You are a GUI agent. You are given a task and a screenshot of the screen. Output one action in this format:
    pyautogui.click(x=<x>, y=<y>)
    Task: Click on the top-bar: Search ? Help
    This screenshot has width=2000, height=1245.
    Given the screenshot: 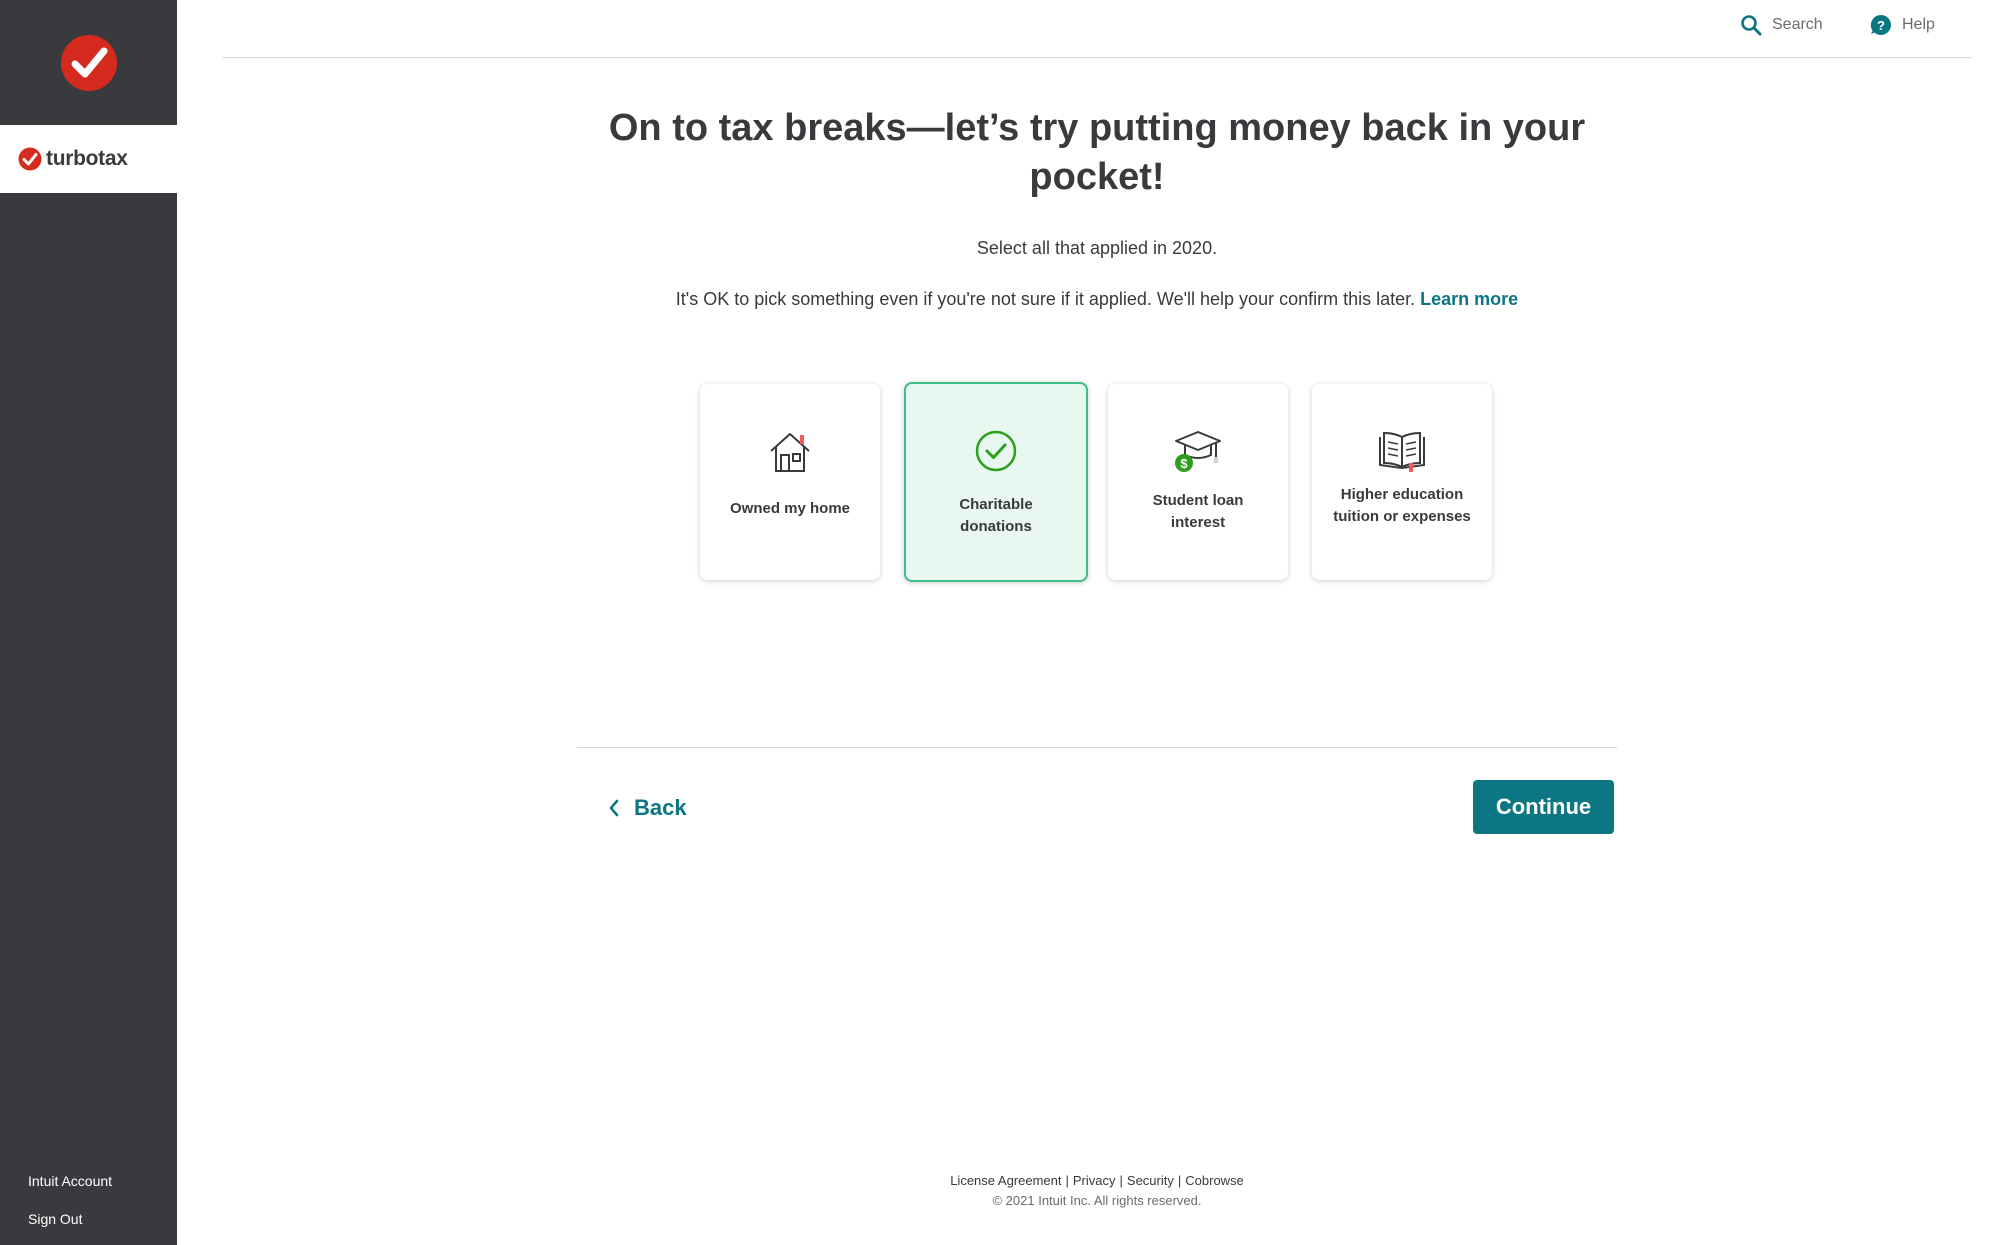 What is the action you would take?
    pyautogui.click(x=1097, y=29)
    